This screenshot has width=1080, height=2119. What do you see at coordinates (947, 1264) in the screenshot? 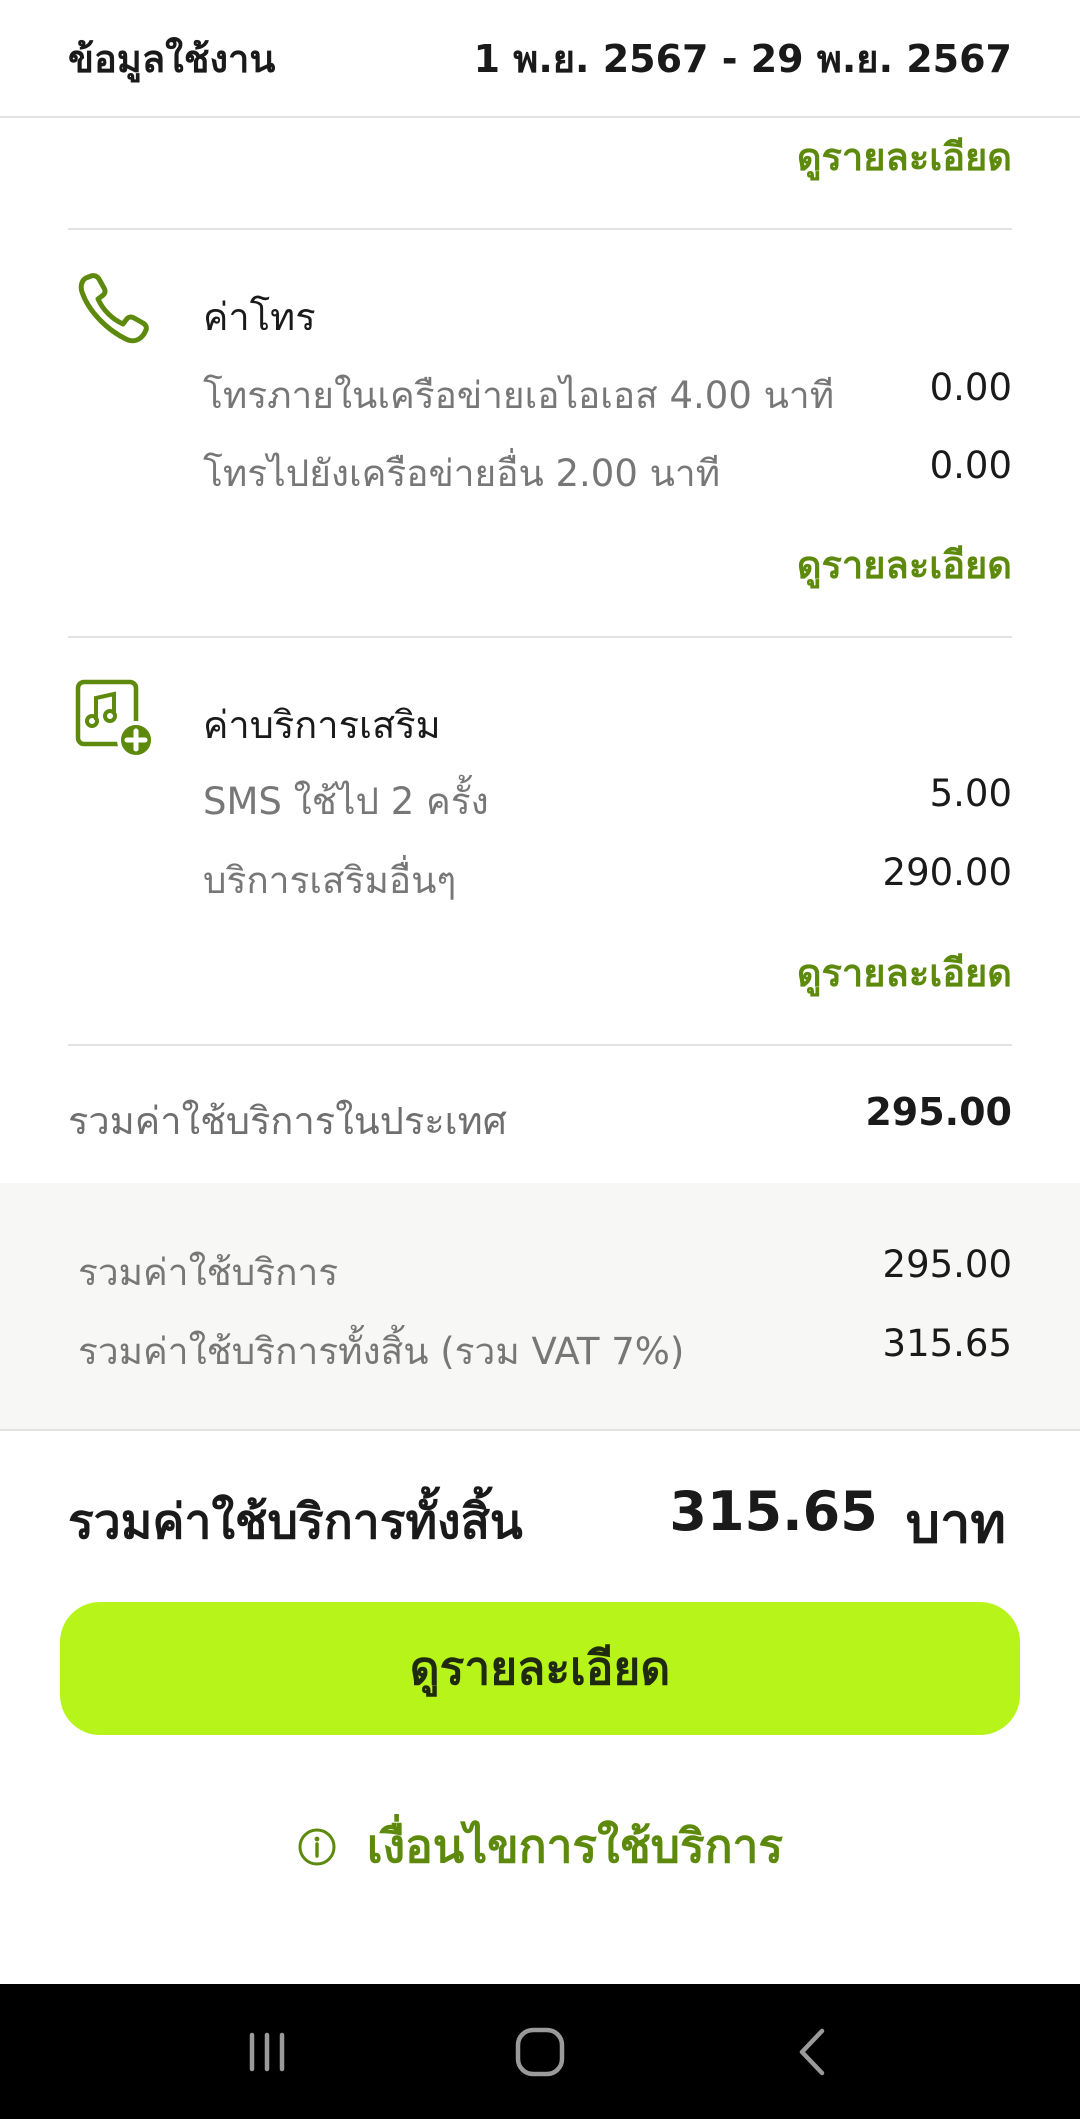
I see `summary-row-value: 295.00` at bounding box center [947, 1264].